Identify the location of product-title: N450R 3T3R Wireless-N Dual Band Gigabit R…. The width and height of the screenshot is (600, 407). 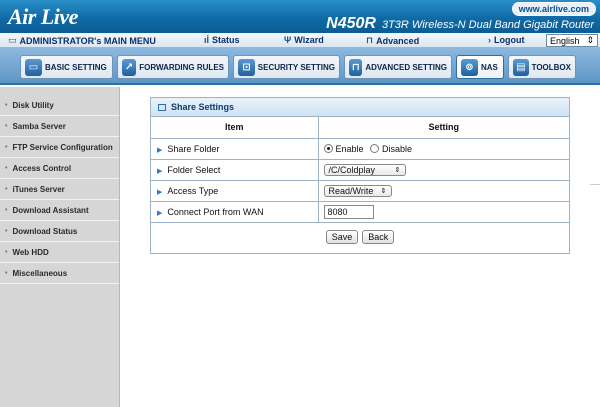
(460, 24).